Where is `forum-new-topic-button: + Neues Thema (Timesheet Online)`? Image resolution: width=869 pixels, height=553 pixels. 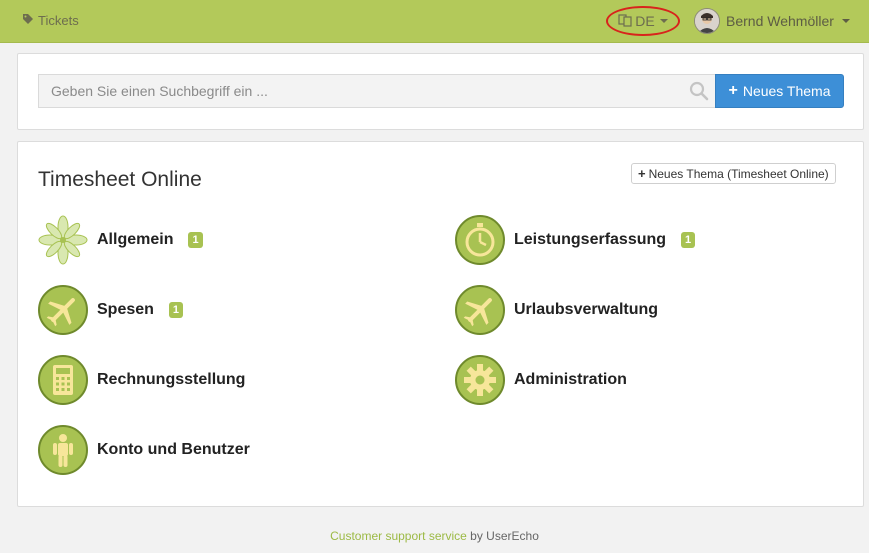 forum-new-topic-button: + Neues Thema (Timesheet Online) is located at coordinates (733, 173).